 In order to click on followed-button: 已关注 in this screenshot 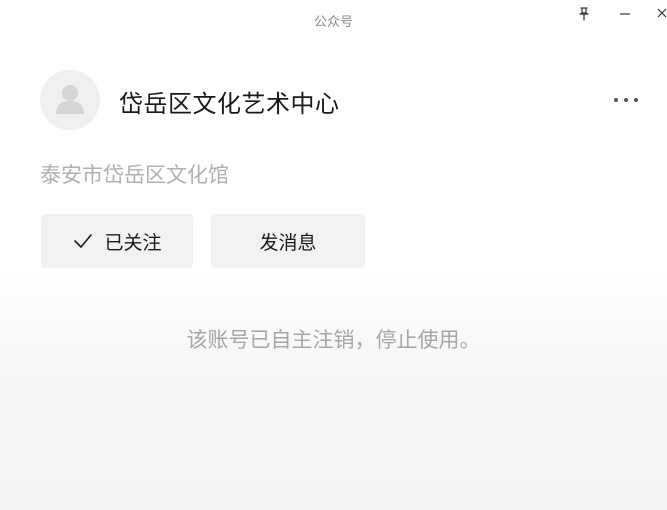, I will do `click(117, 241)`.